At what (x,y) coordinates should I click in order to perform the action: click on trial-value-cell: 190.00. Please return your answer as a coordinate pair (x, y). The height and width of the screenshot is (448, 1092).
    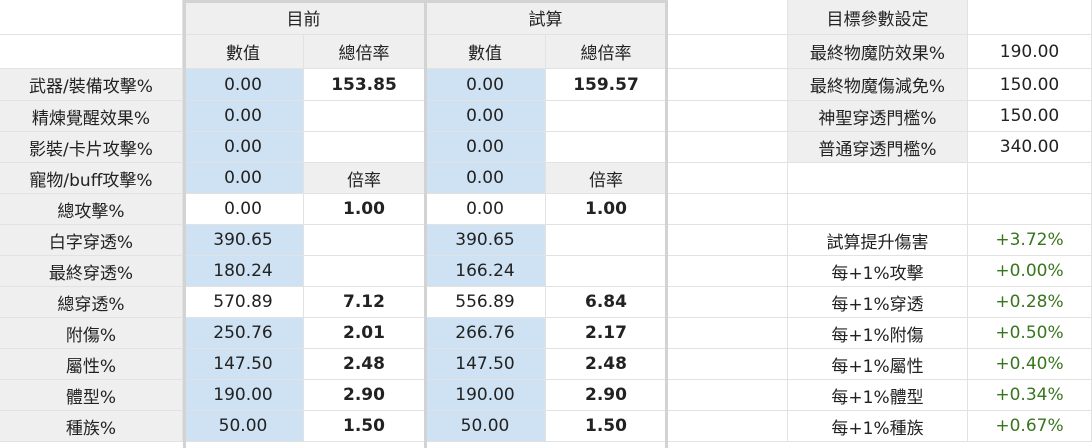
    Looking at the image, I should click on (485, 395).